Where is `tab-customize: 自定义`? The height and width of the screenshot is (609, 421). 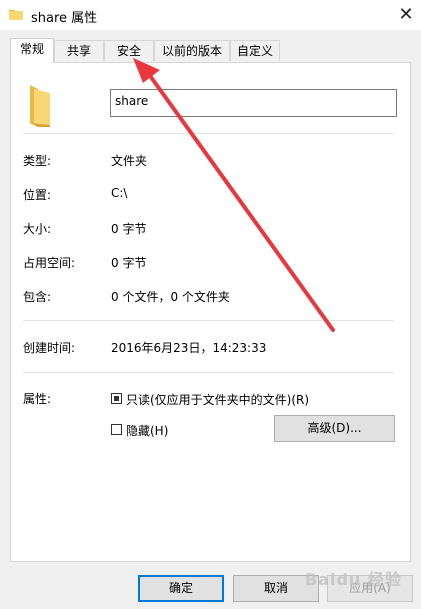 tab-customize: 自定义 is located at coordinates (255, 50).